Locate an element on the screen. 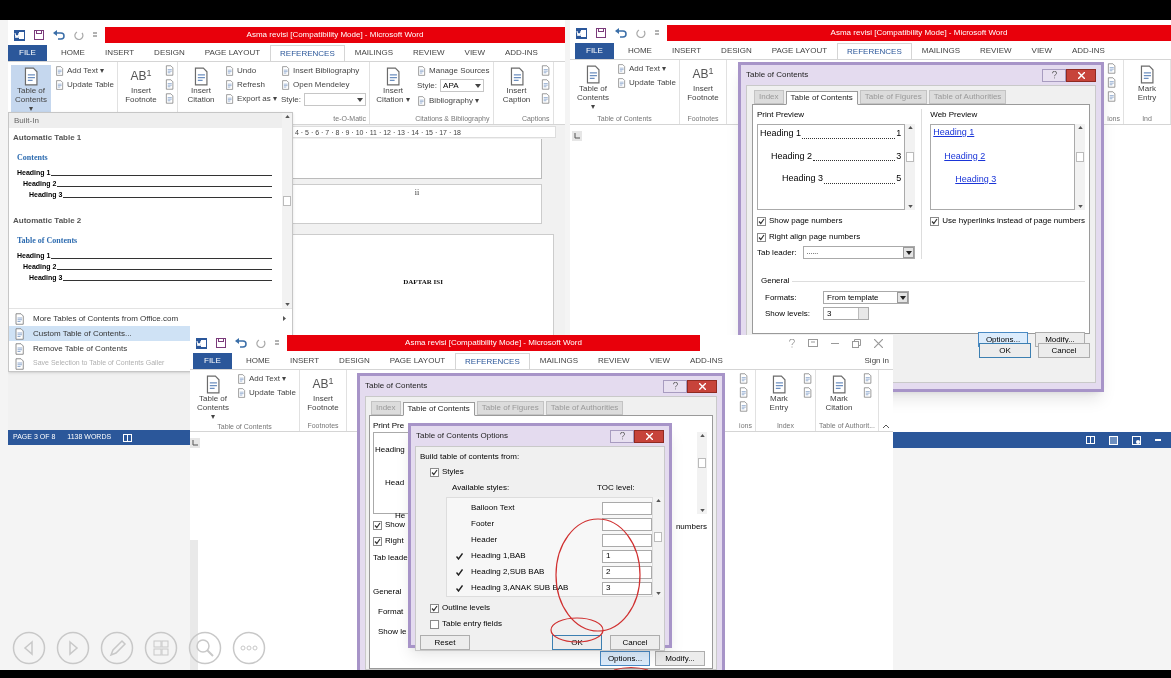 The image size is (1171, 678). word-app-icon is located at coordinates (201, 343).